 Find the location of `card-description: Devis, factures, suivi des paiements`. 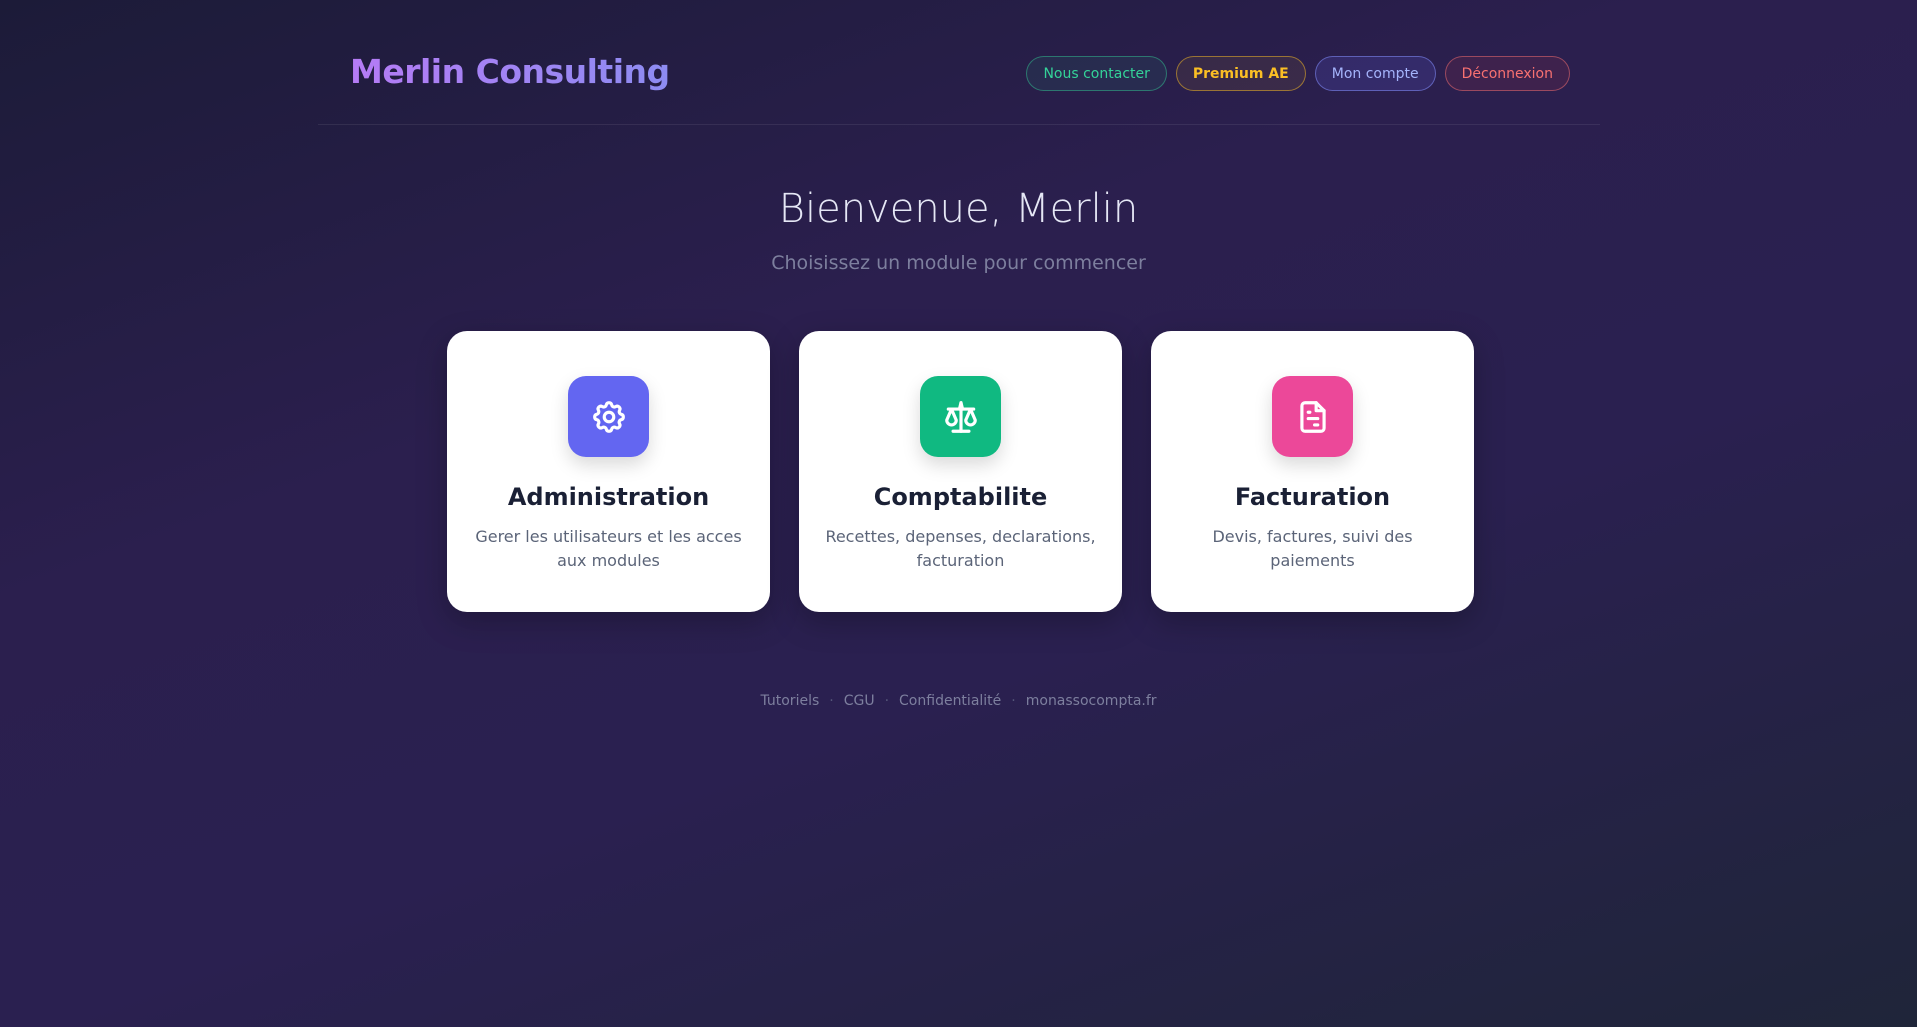

card-description: Devis, factures, suivi des paiements is located at coordinates (1312, 548).